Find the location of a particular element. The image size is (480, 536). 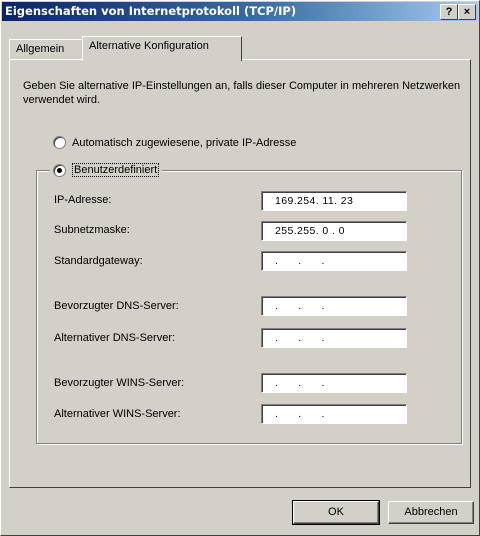

close-button: × is located at coordinates (467, 12).